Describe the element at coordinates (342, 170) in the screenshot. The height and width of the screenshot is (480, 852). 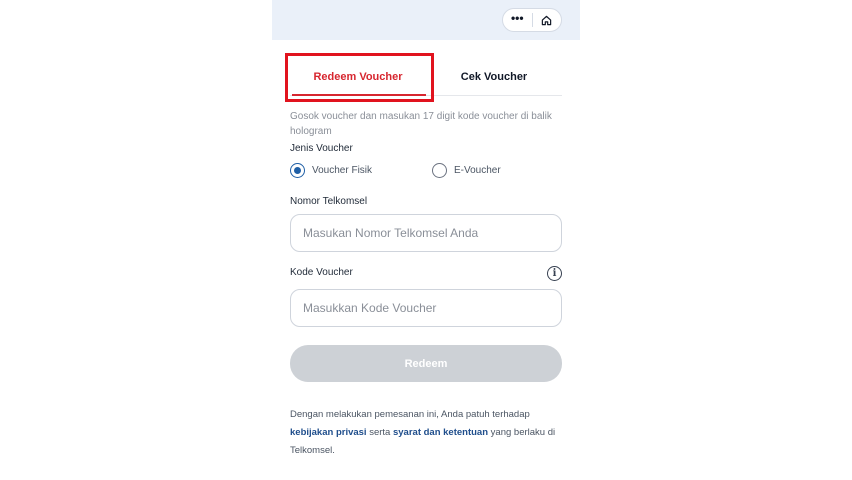
I see `radio-voucher-fisik-label: Voucher Fisik` at that location.